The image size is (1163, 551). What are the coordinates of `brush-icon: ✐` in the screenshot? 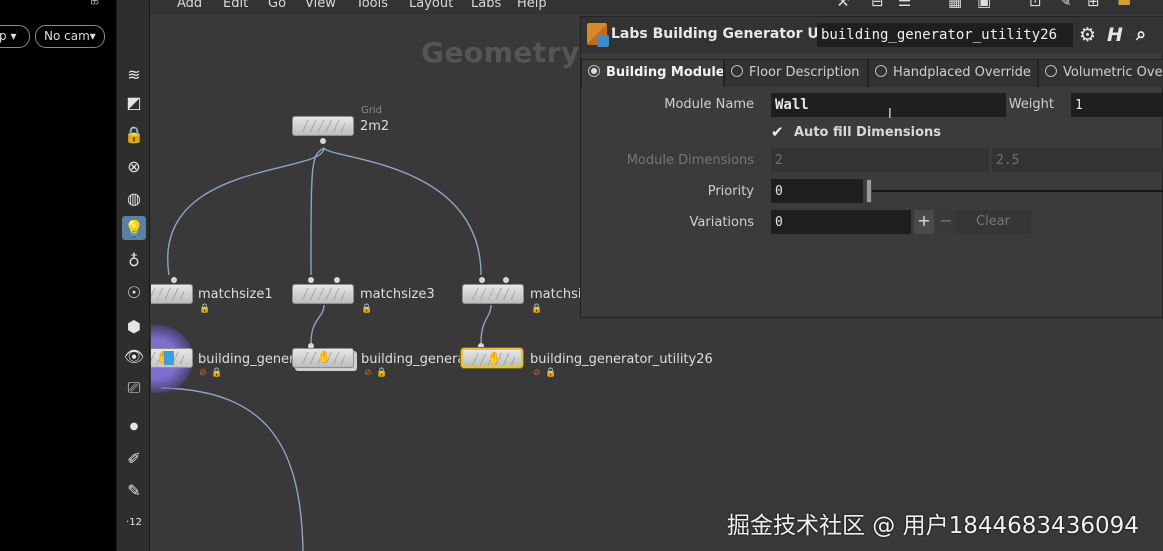 It's located at (134, 458).